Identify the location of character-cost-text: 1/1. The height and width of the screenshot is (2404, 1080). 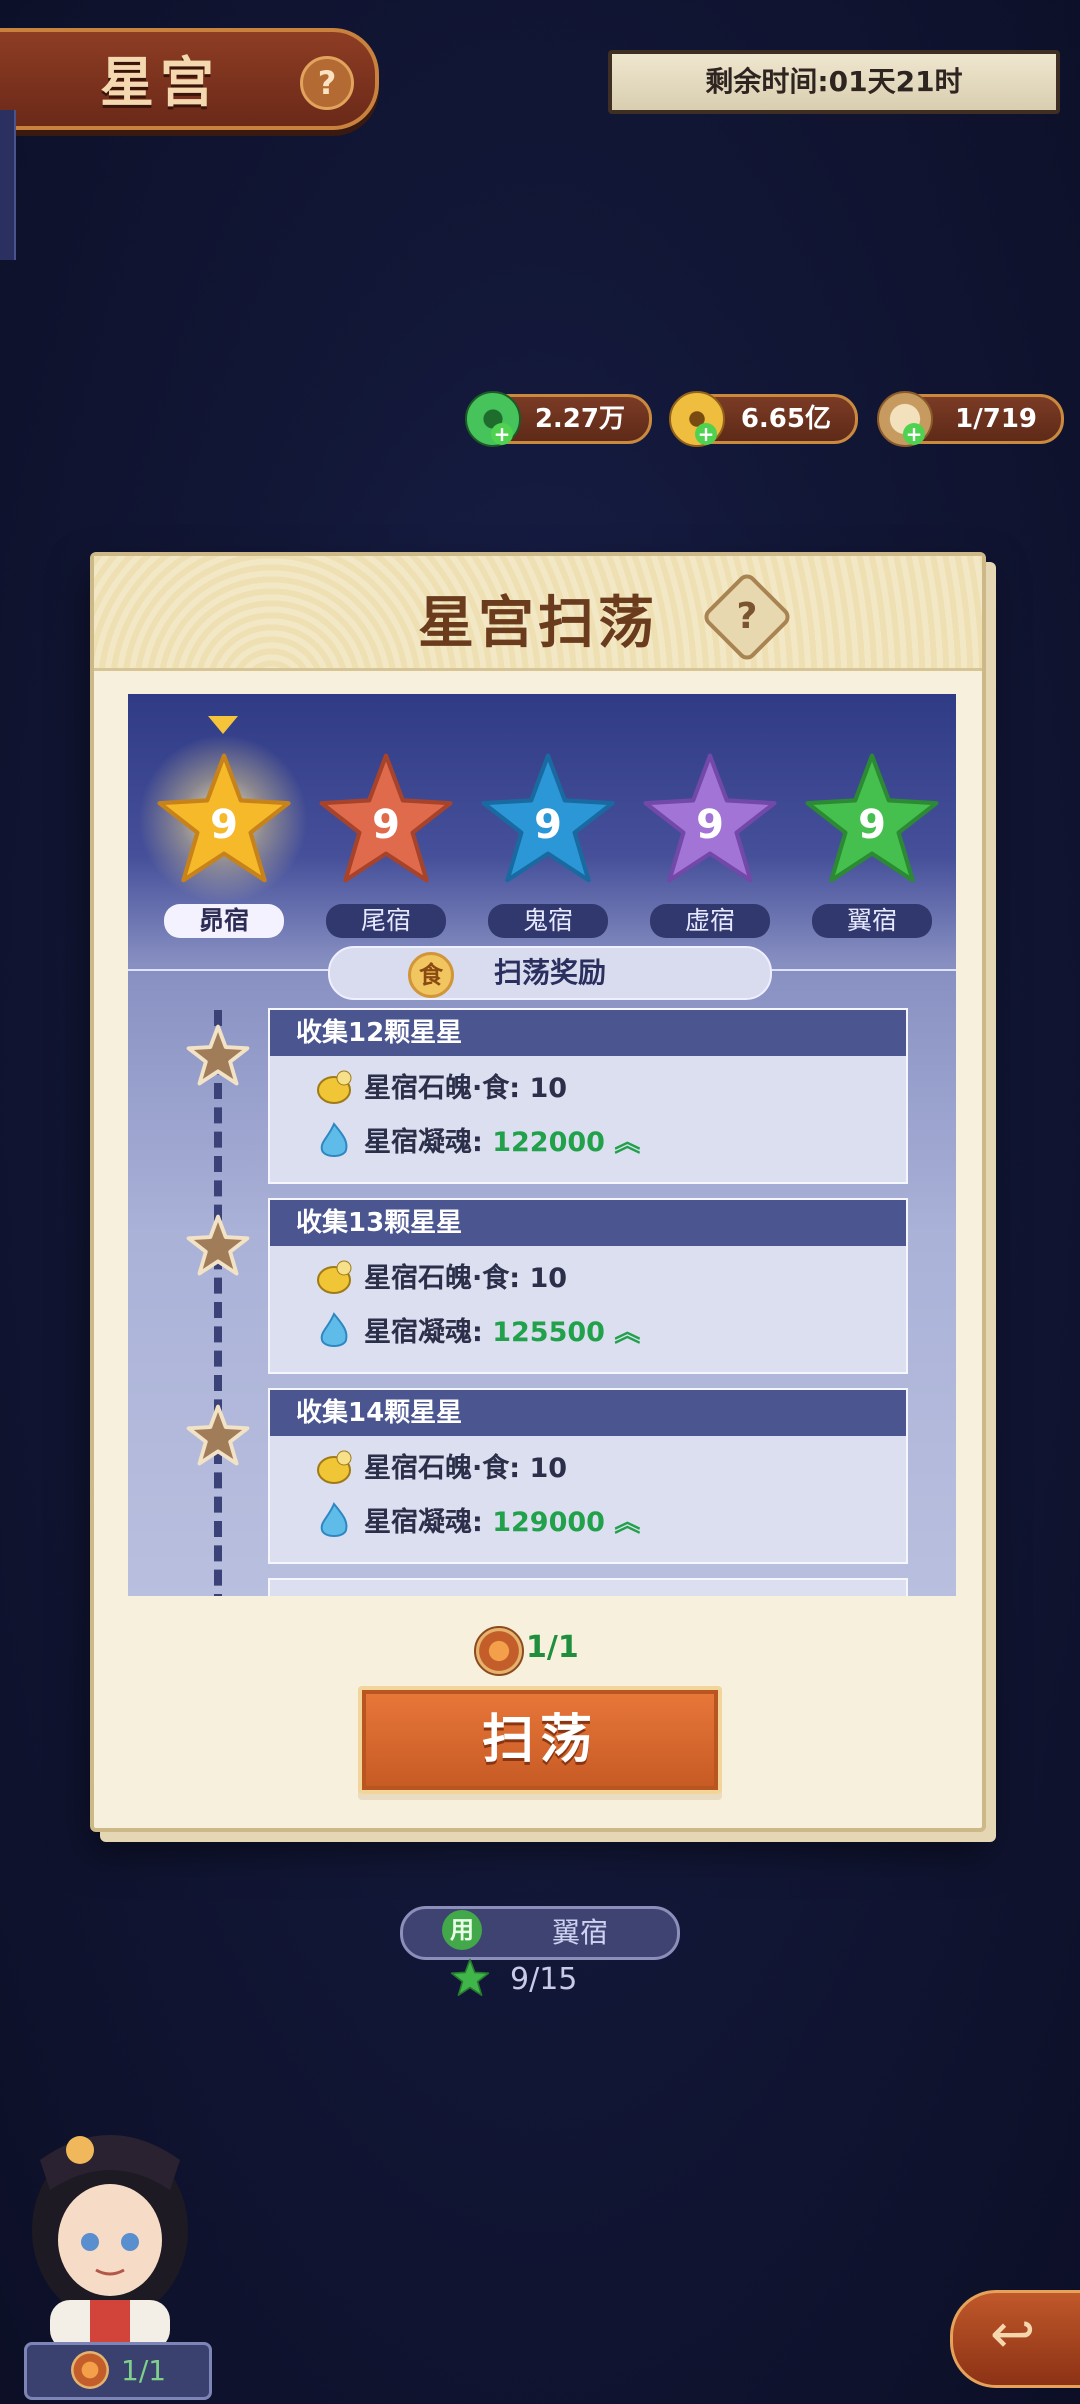
(144, 2370).